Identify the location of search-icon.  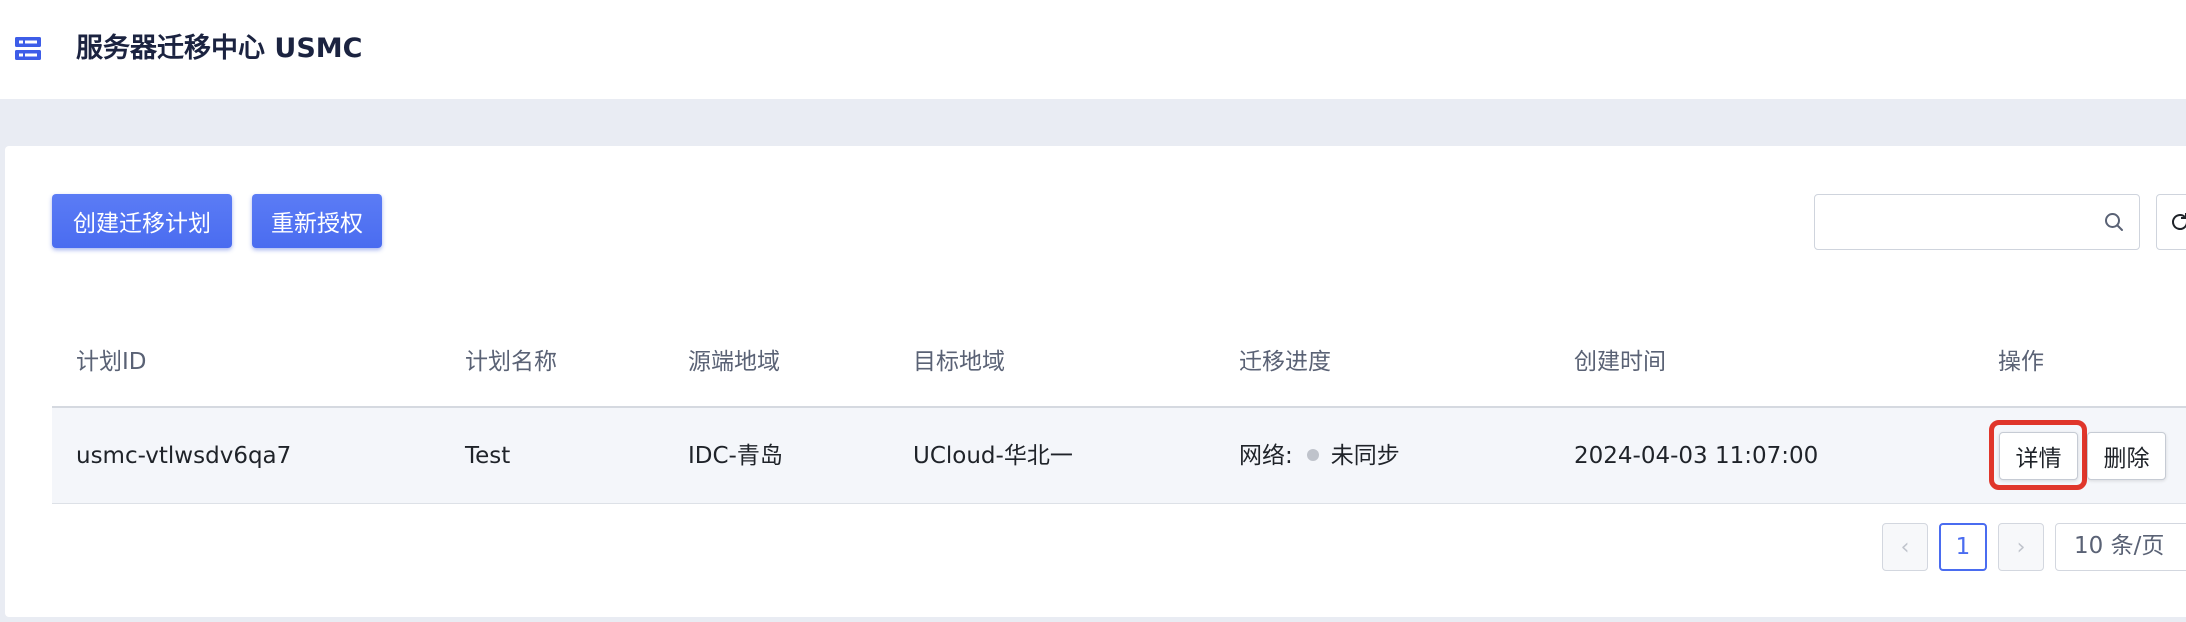
(2114, 222).